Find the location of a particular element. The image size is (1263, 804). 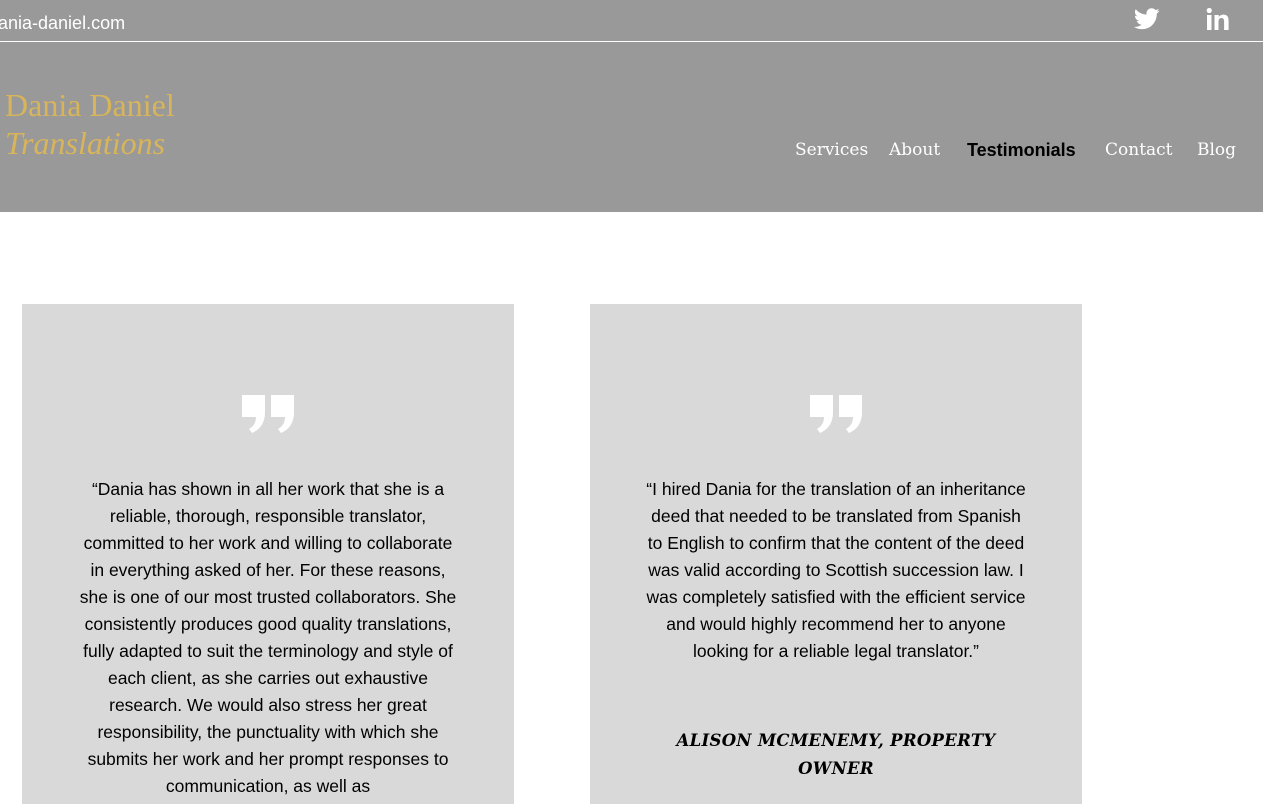

contact-email: ania-daniel.com is located at coordinates (62, 23).